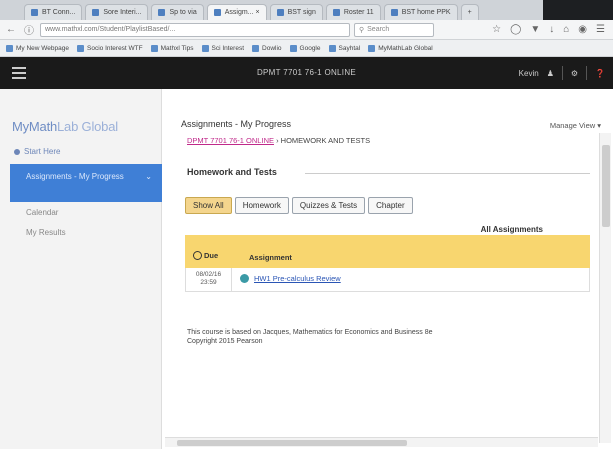  What do you see at coordinates (400, 48) in the screenshot?
I see `bookmark-item: MyMathLab Global` at bounding box center [400, 48].